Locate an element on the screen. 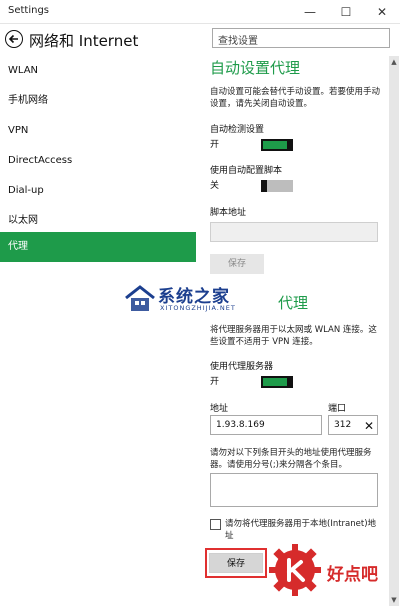 Image resolution: width=400 pixels, height=606 pixels. detect-settings-toggle is located at coordinates (277, 145).